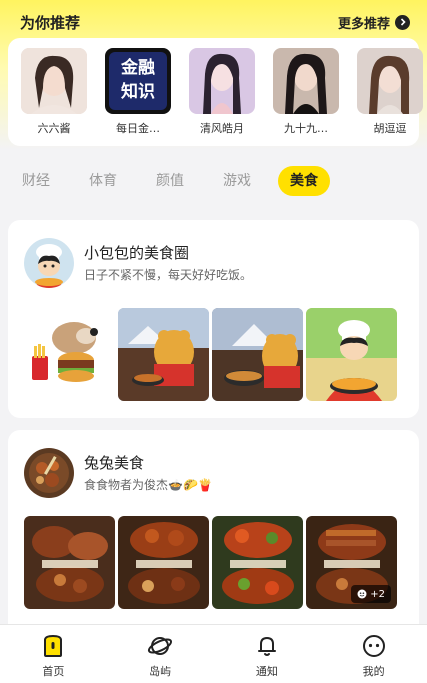  What do you see at coordinates (160, 646) in the screenshot?
I see `planet-icon` at bounding box center [160, 646].